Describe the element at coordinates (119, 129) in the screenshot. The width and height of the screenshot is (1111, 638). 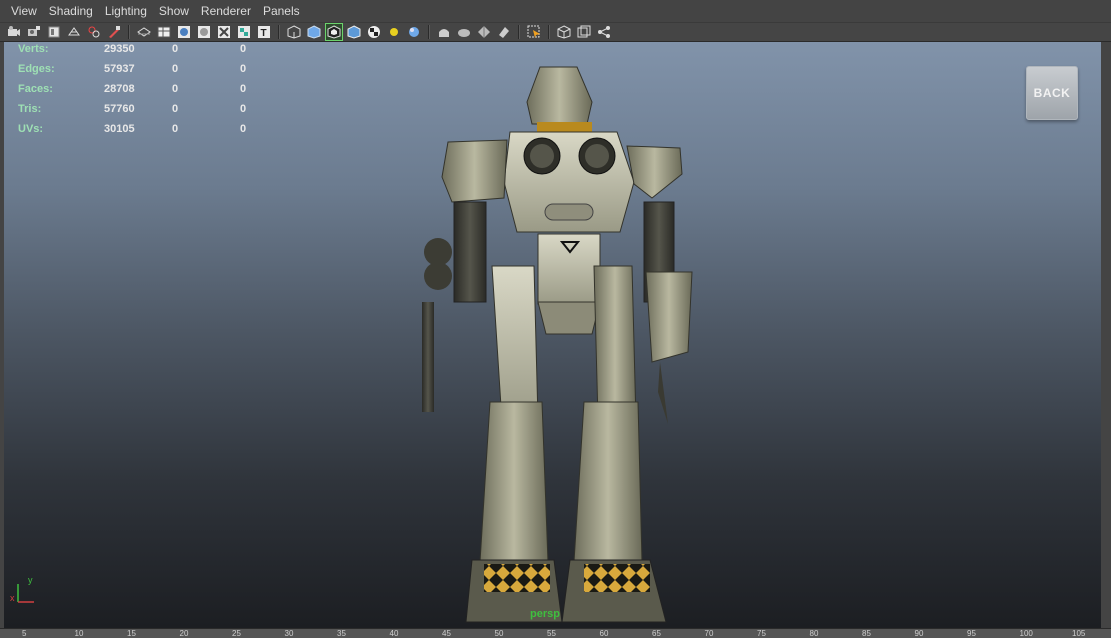
I see `hud-value: 30105` at that location.